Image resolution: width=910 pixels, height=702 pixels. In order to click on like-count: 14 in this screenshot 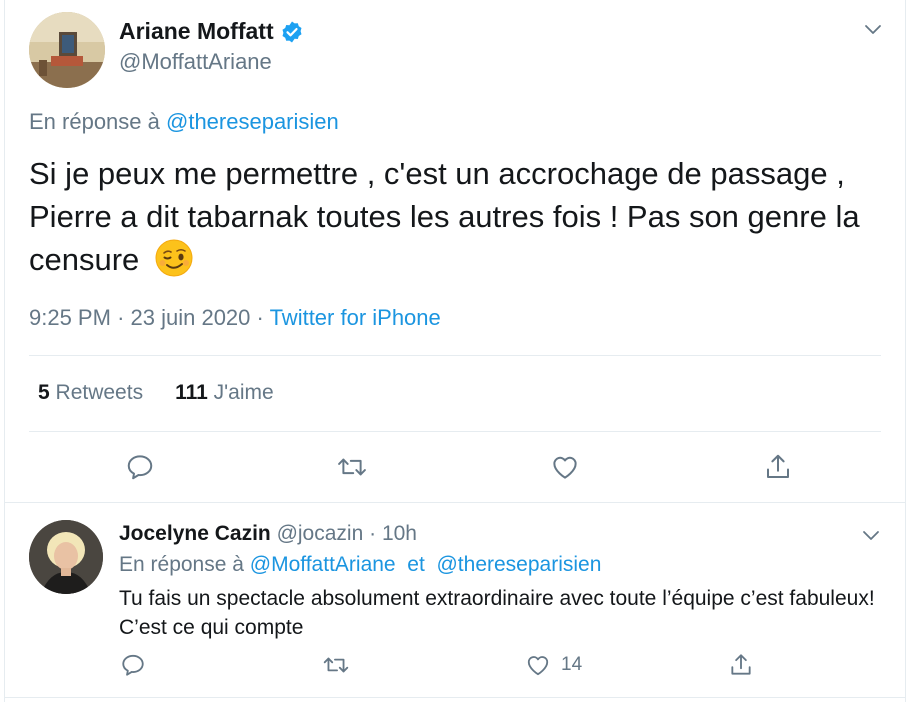, I will do `click(572, 664)`.